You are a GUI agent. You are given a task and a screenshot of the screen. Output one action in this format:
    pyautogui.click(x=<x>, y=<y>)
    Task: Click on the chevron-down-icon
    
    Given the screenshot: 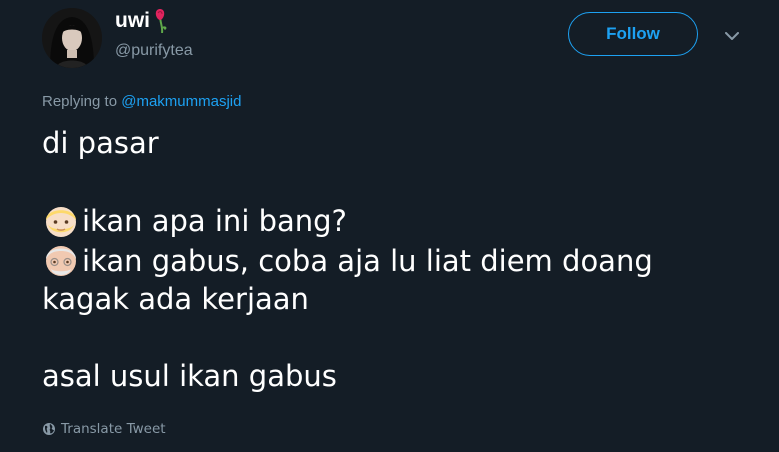 What is the action you would take?
    pyautogui.click(x=732, y=35)
    